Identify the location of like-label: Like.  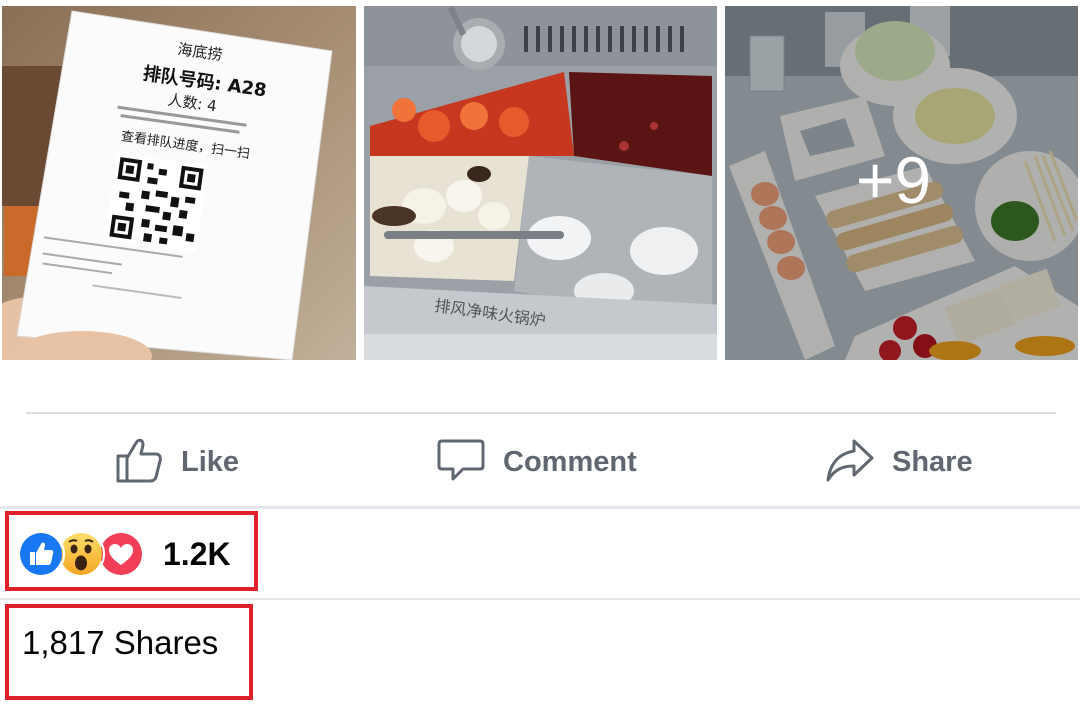
(210, 461).